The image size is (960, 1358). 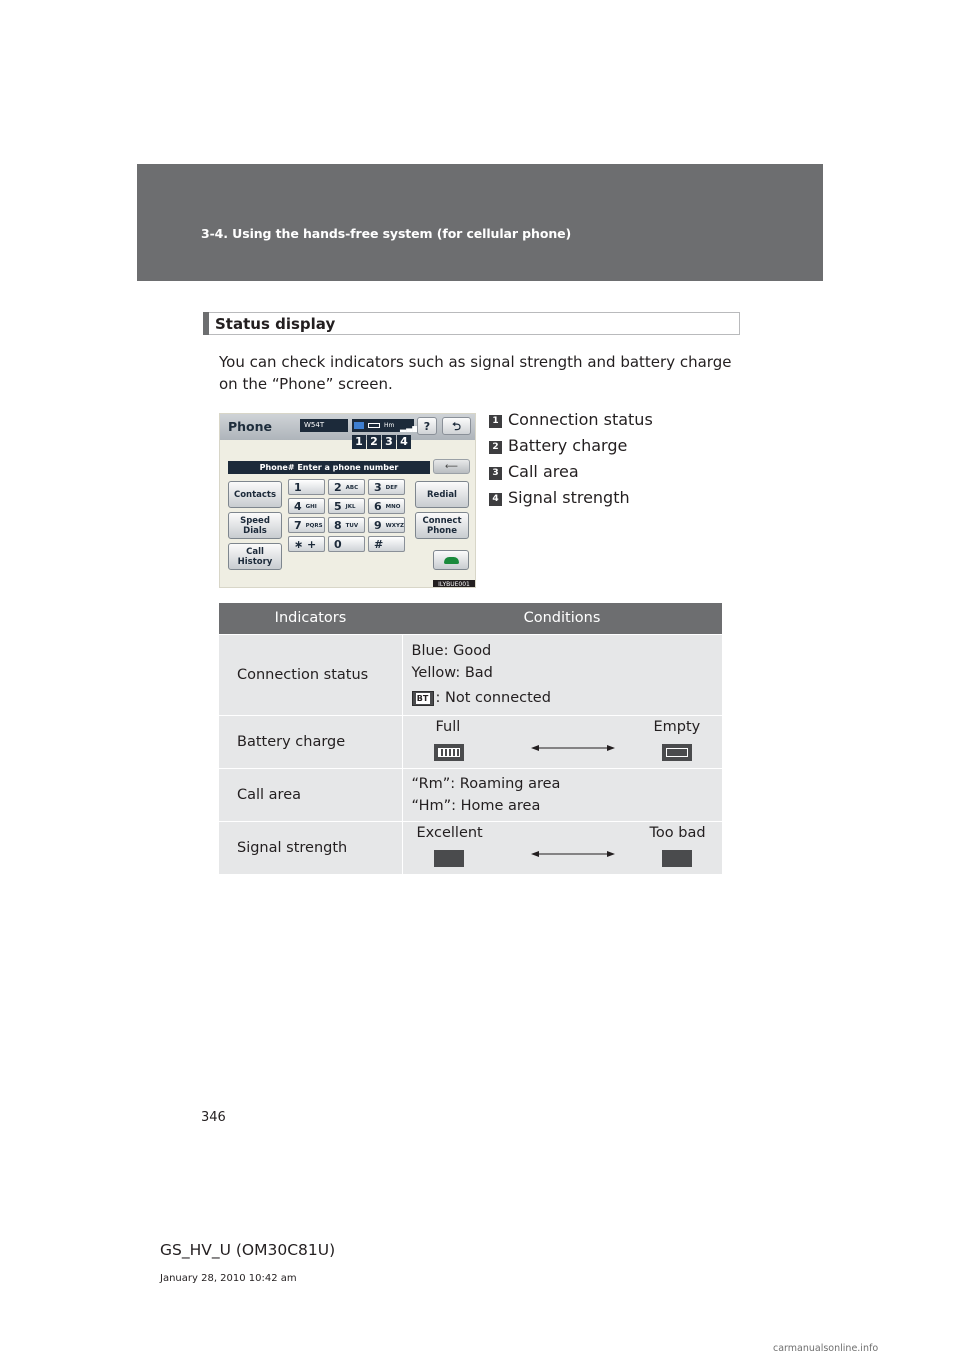 I want to click on status-callouts: 1 2 3 4, so click(x=381, y=442).